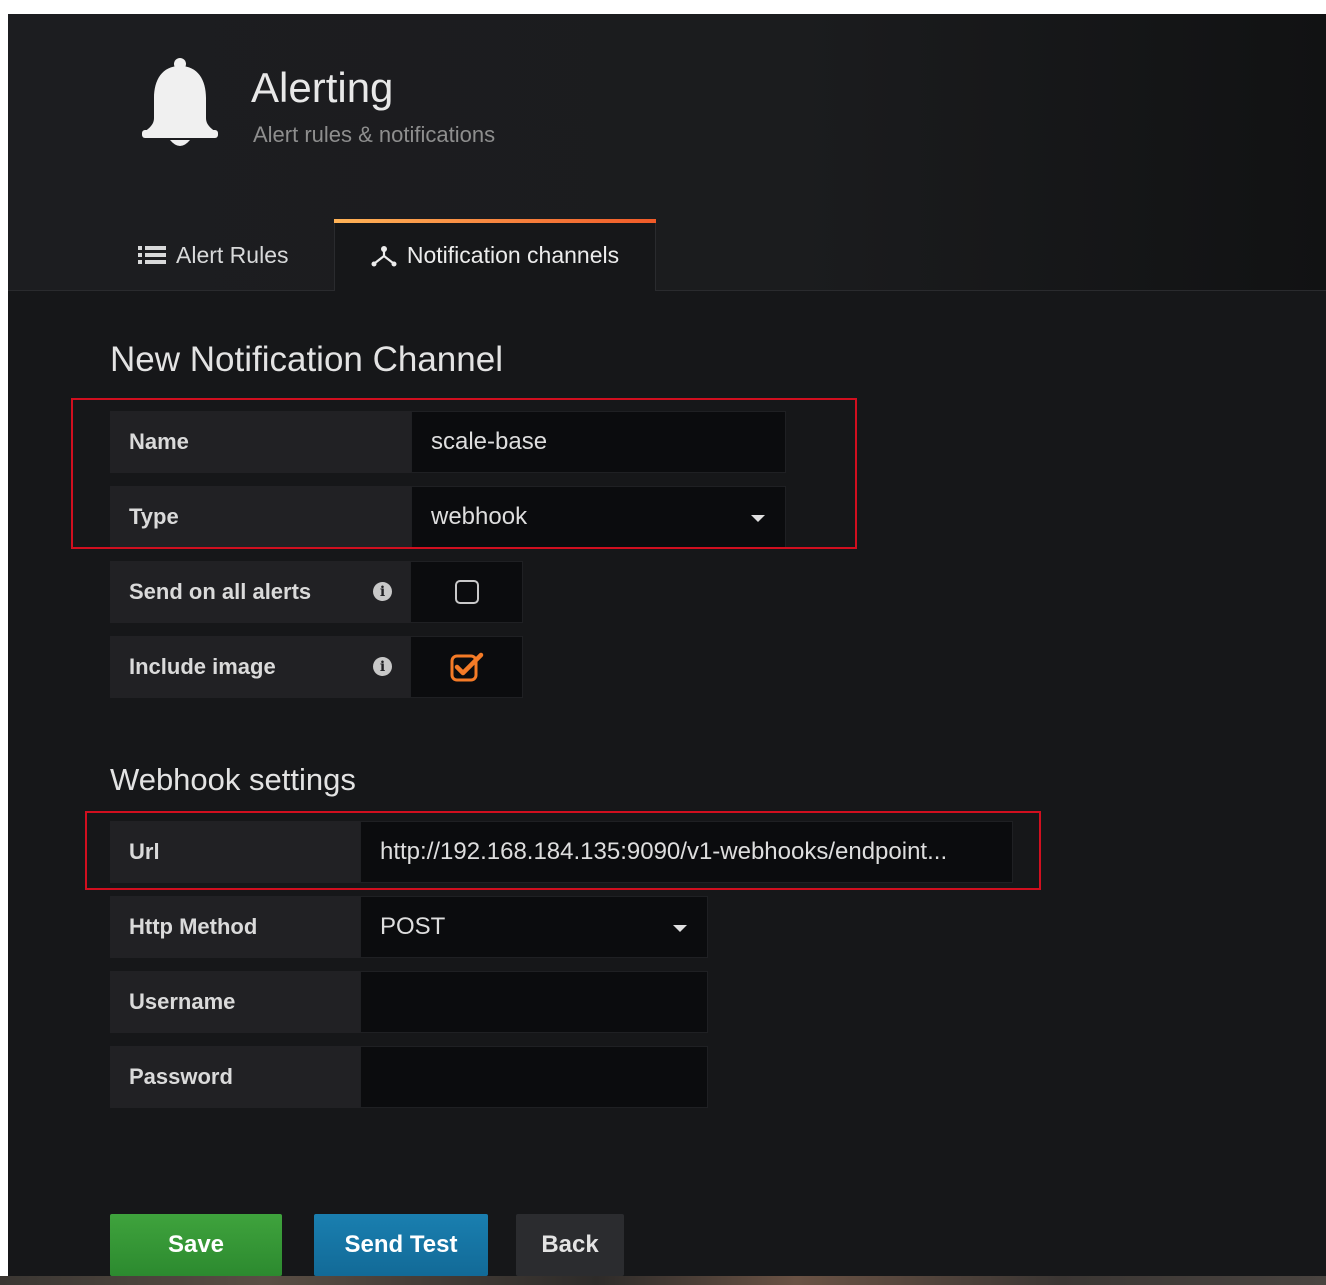  I want to click on back-button: Back, so click(570, 1245).